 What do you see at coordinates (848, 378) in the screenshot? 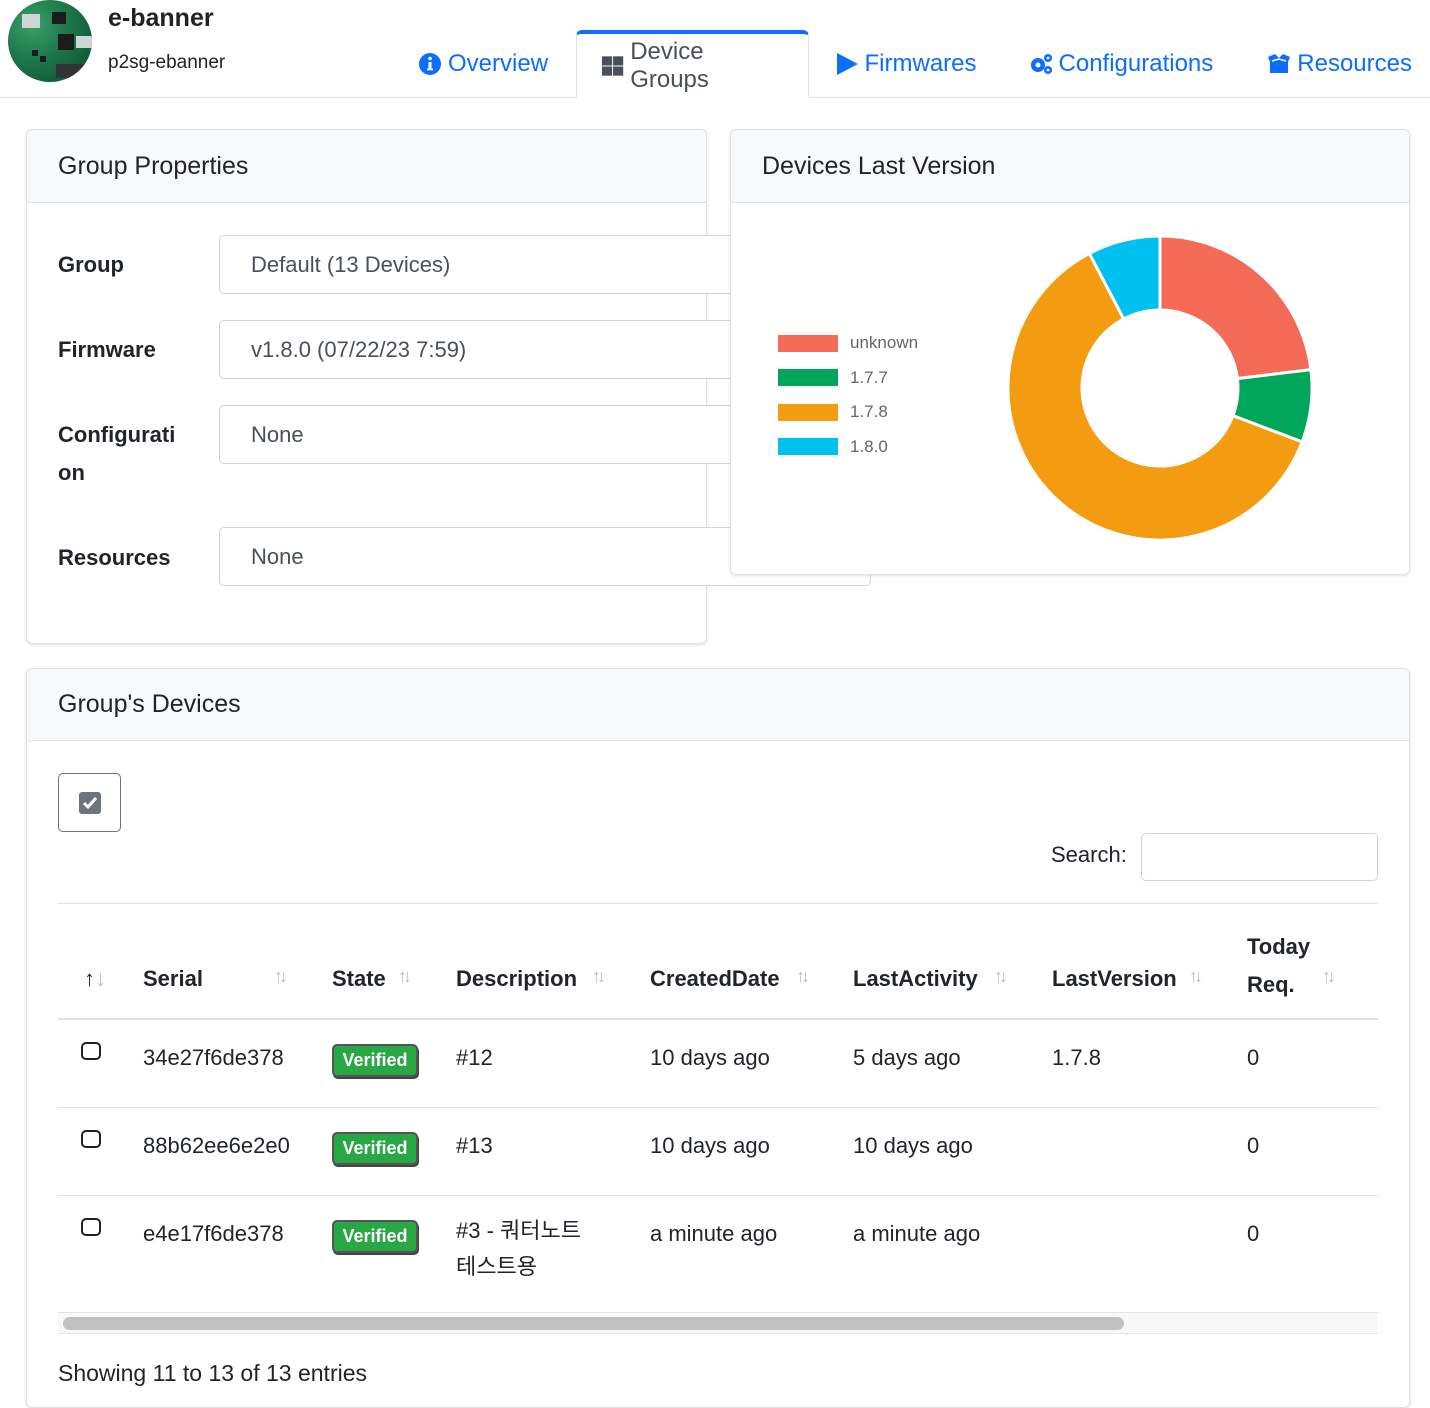
I see `legend-item: 1.7.7` at bounding box center [848, 378].